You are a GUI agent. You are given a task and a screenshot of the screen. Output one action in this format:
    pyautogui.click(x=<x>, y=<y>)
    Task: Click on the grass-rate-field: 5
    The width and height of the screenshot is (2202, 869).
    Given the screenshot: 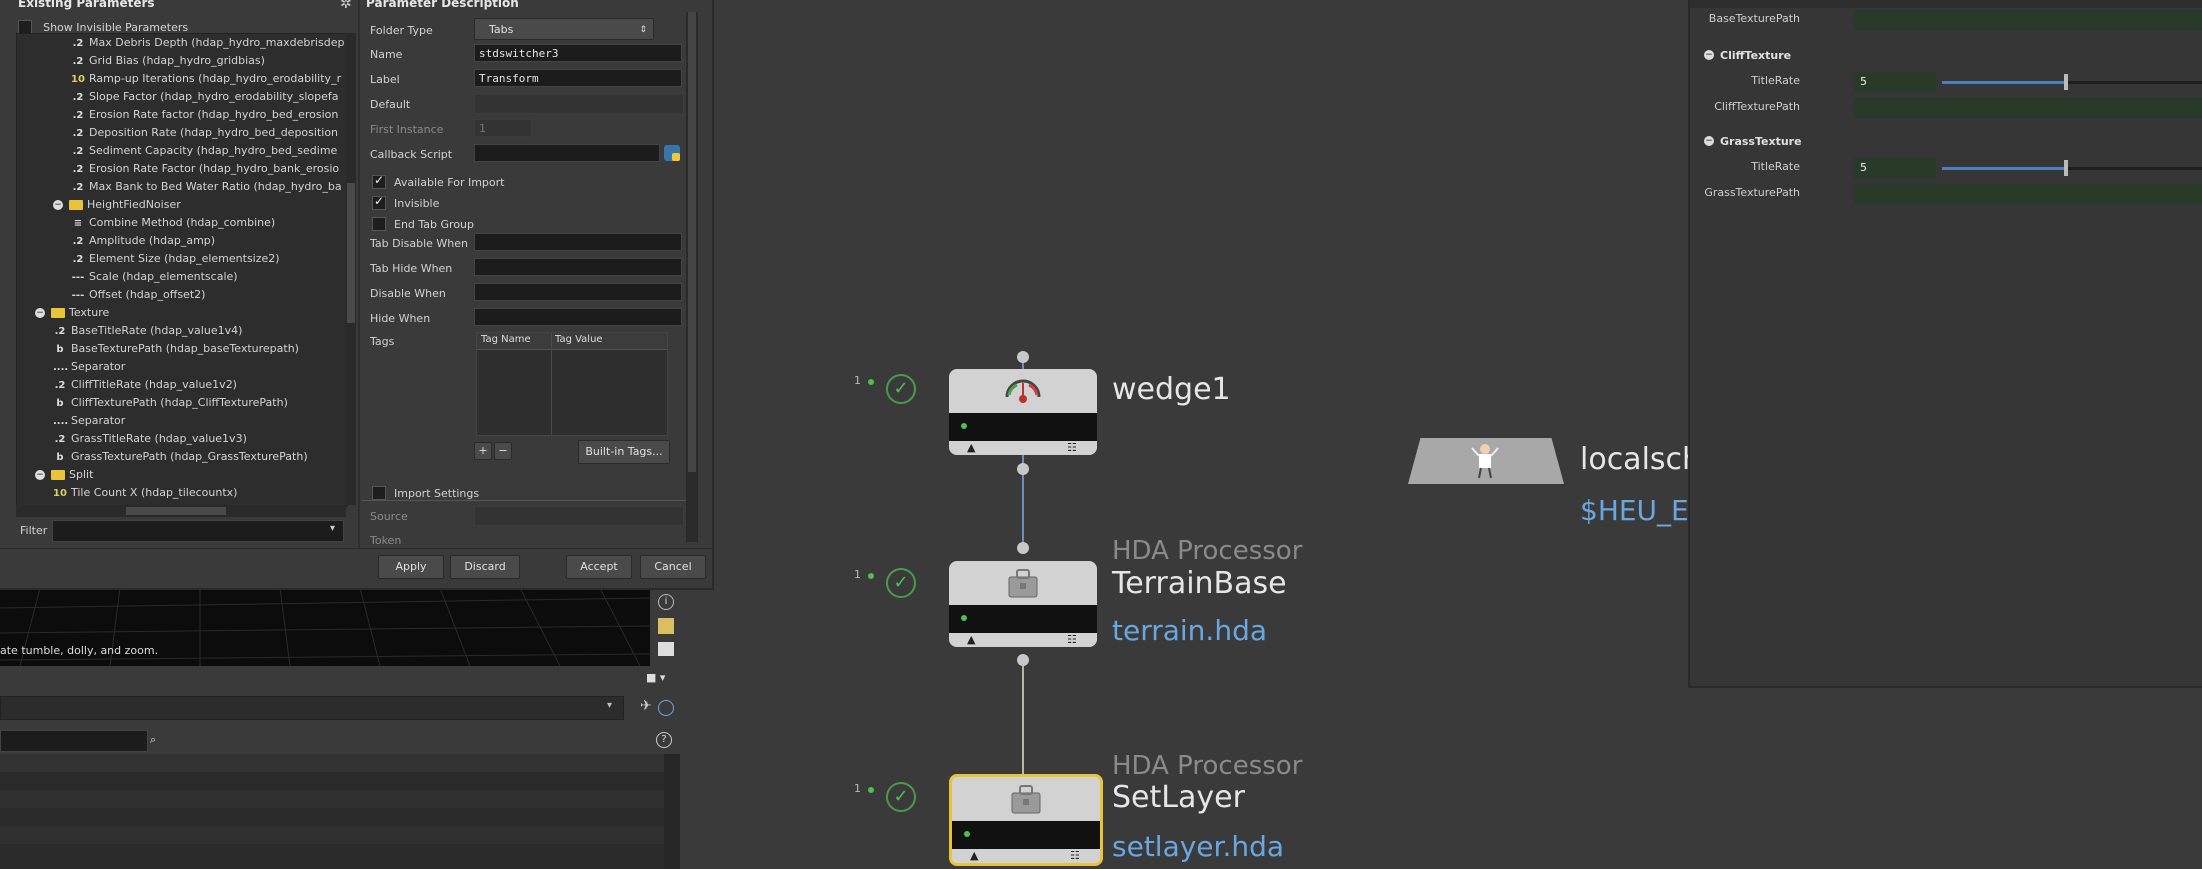 What is the action you would take?
    pyautogui.click(x=1895, y=168)
    